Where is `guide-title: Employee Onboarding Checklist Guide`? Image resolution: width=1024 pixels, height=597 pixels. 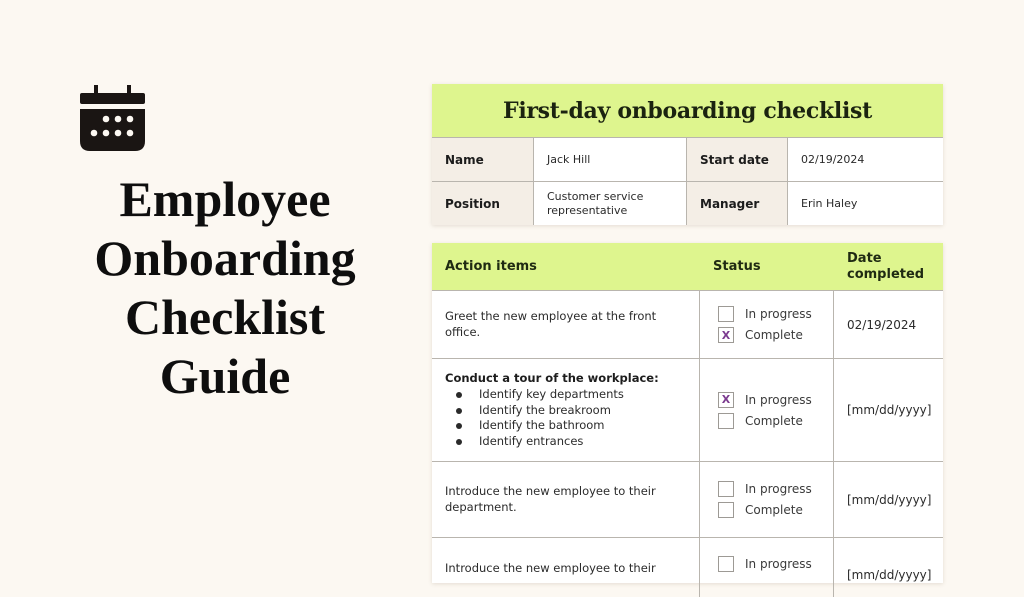 guide-title: Employee Onboarding Checklist Guide is located at coordinates (225, 288).